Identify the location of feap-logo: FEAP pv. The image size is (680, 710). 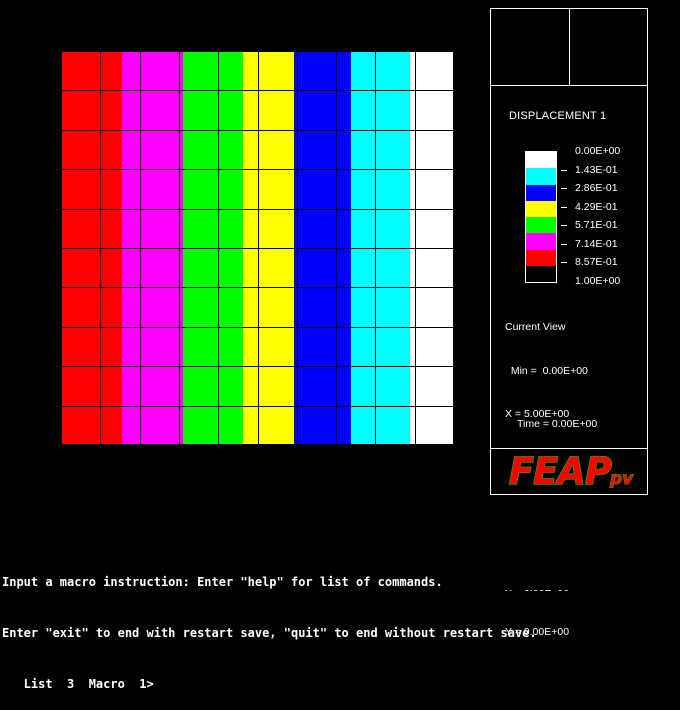
(569, 471).